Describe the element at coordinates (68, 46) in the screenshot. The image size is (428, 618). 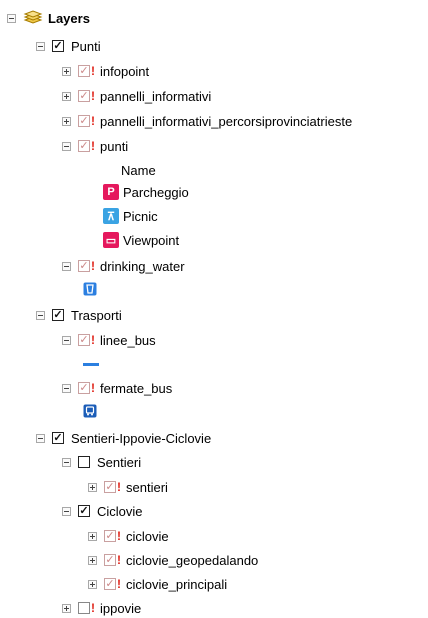
I see `group-punti: ✓ Punti` at that location.